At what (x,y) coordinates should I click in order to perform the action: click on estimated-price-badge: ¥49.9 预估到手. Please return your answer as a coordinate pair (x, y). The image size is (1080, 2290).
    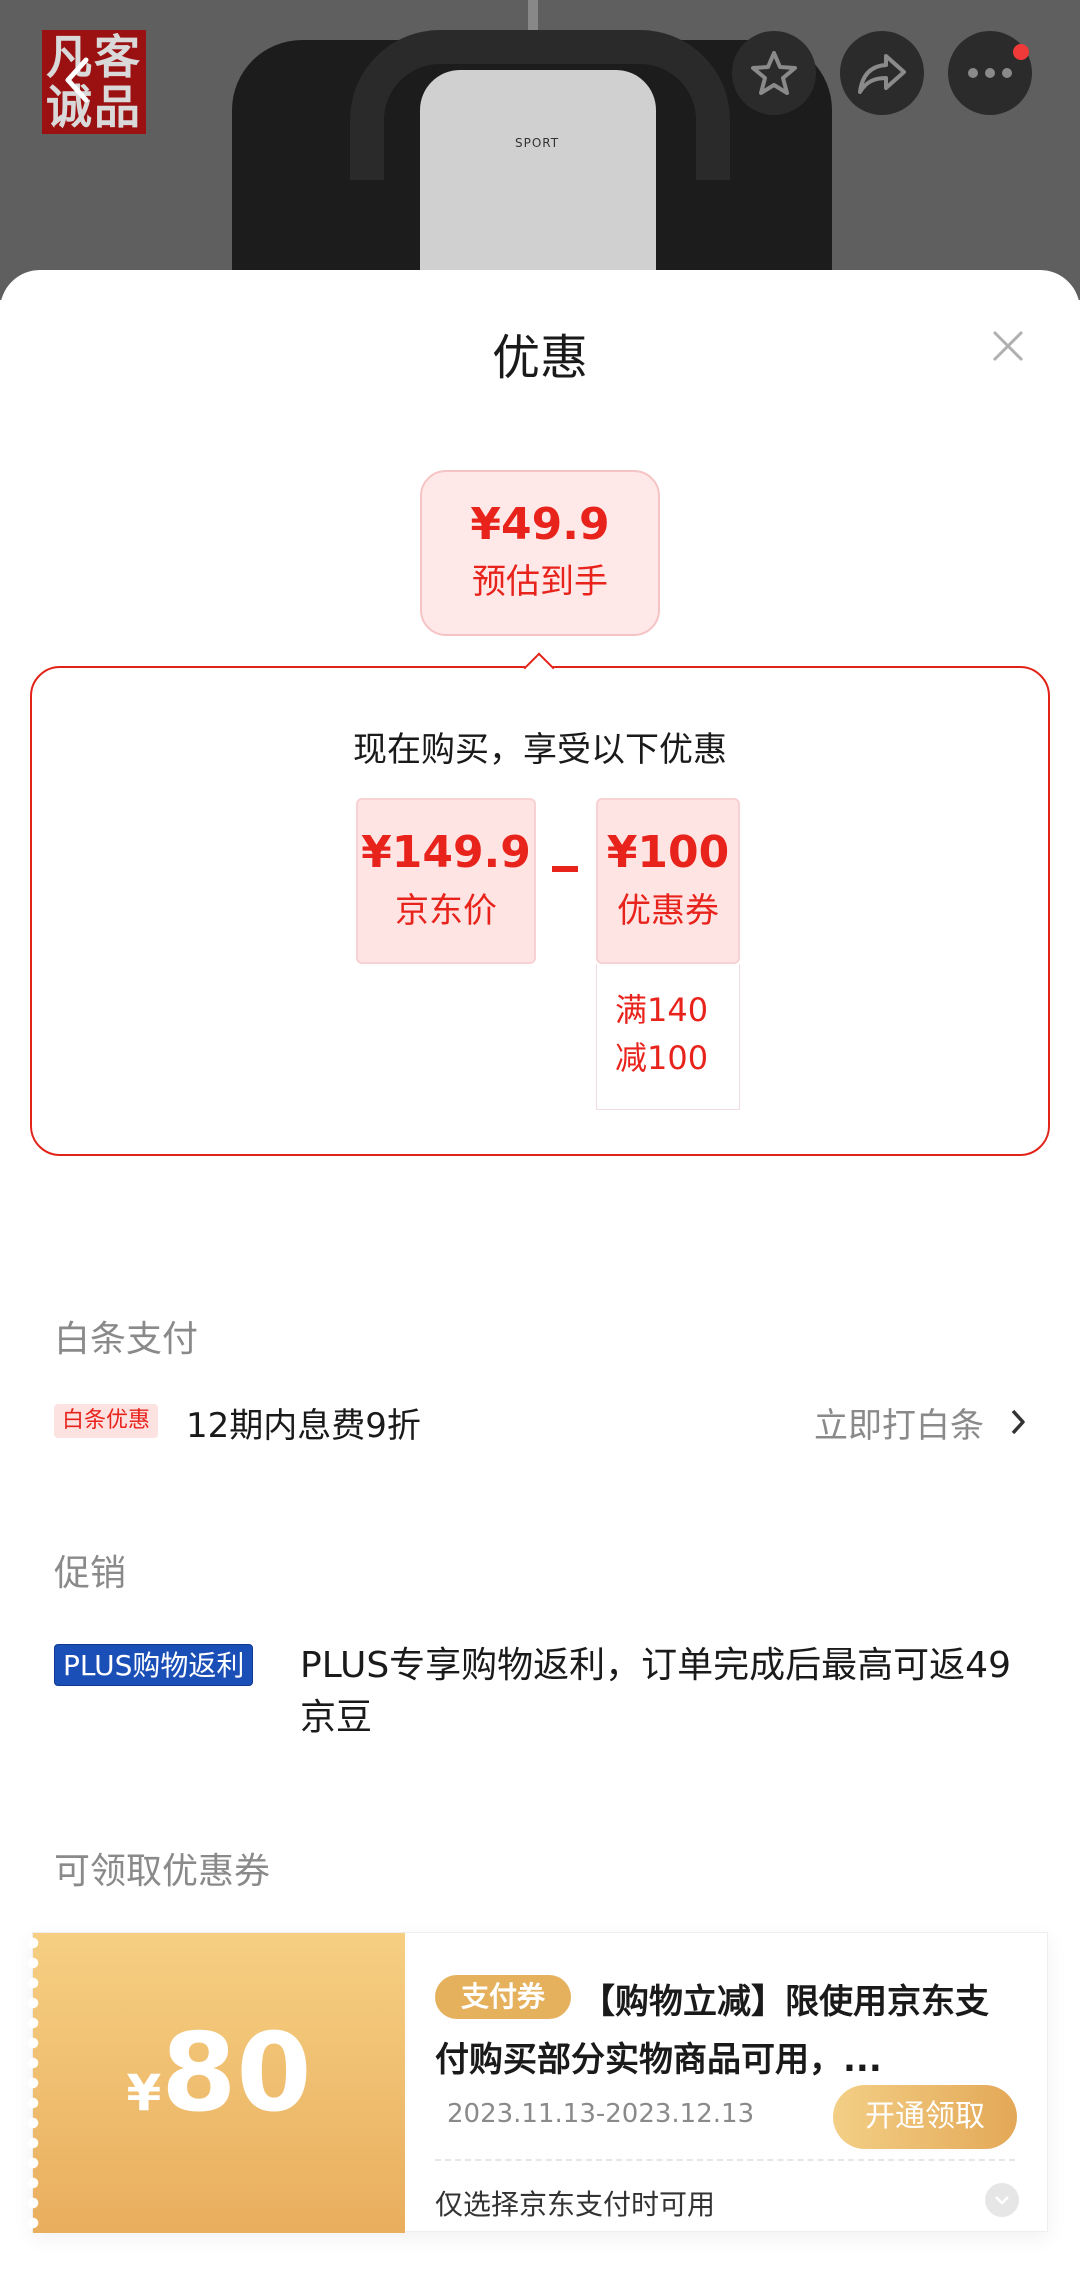
    Looking at the image, I should click on (540, 553).